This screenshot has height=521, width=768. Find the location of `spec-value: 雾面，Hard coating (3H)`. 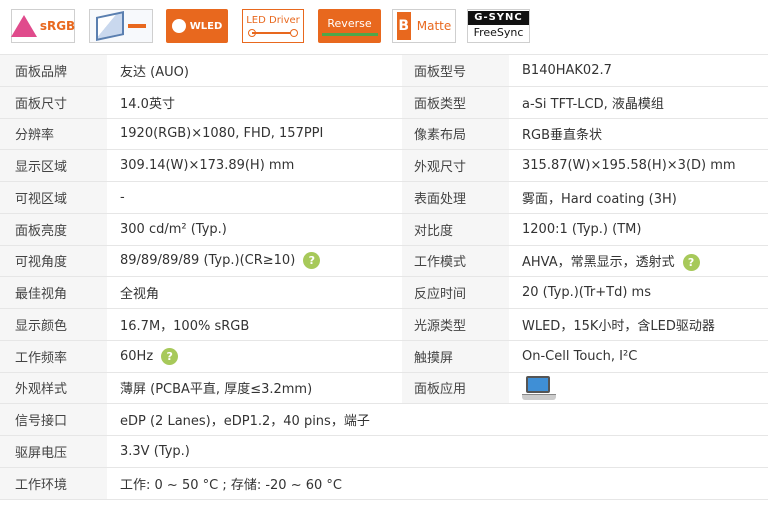

spec-value: 雾面，Hard coating (3H) is located at coordinates (638, 197).